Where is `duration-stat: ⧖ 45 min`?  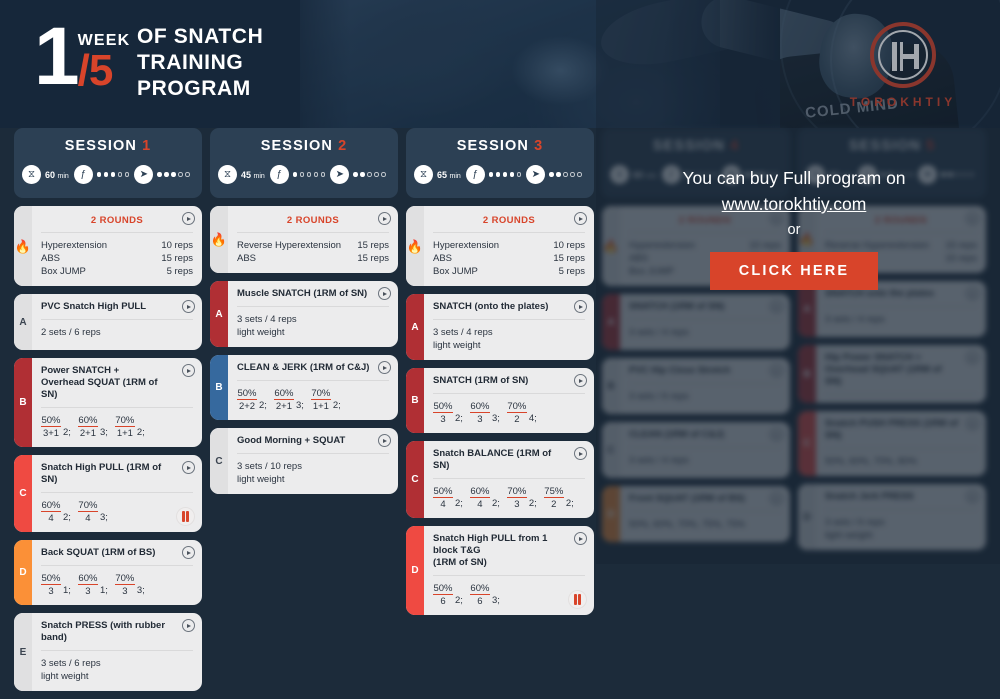 duration-stat: ⧖ 45 min is located at coordinates (241, 174).